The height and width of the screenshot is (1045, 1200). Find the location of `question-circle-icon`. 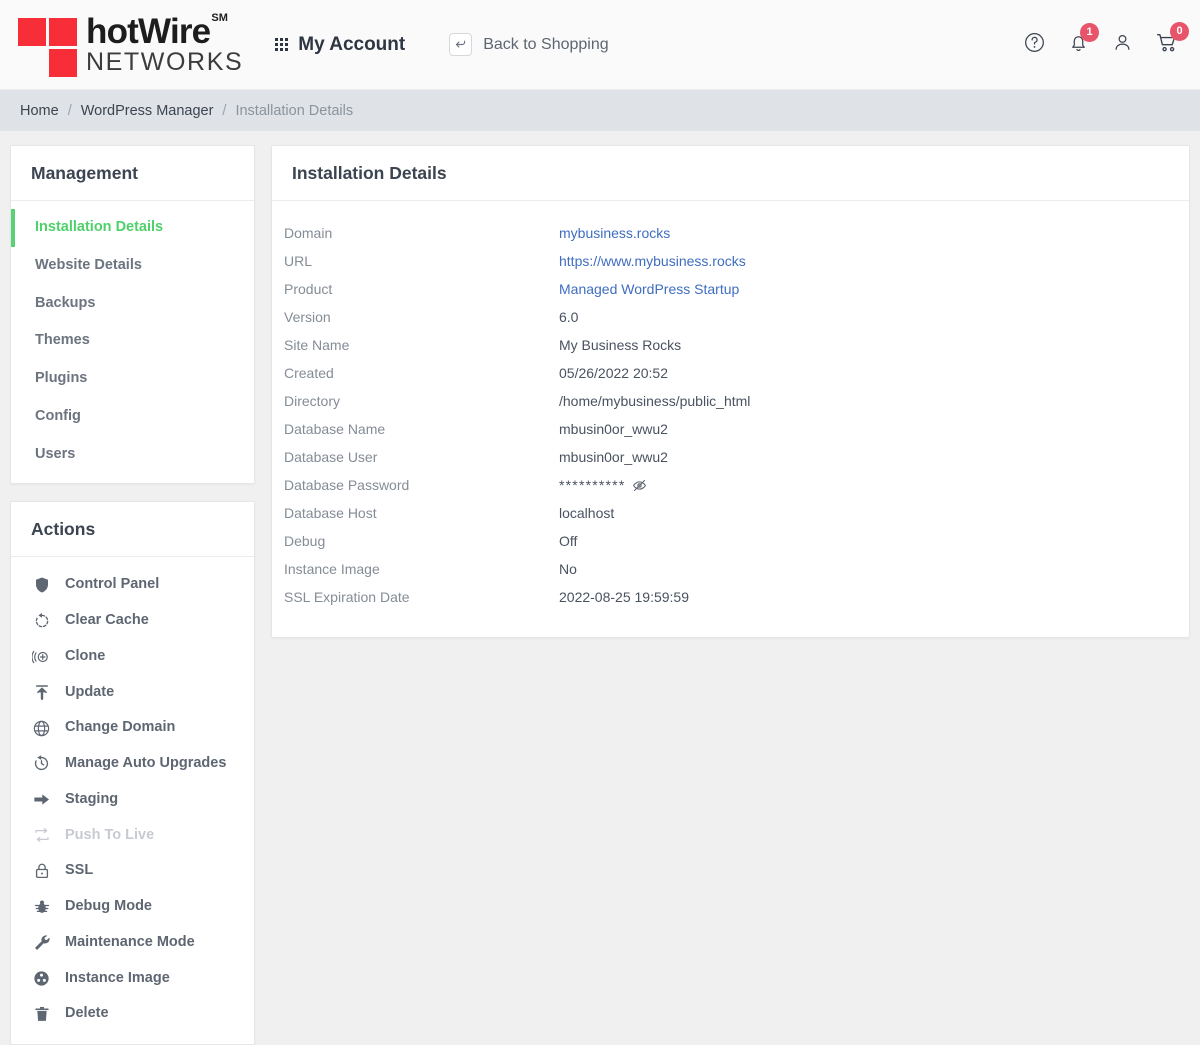

question-circle-icon is located at coordinates (1034, 45).